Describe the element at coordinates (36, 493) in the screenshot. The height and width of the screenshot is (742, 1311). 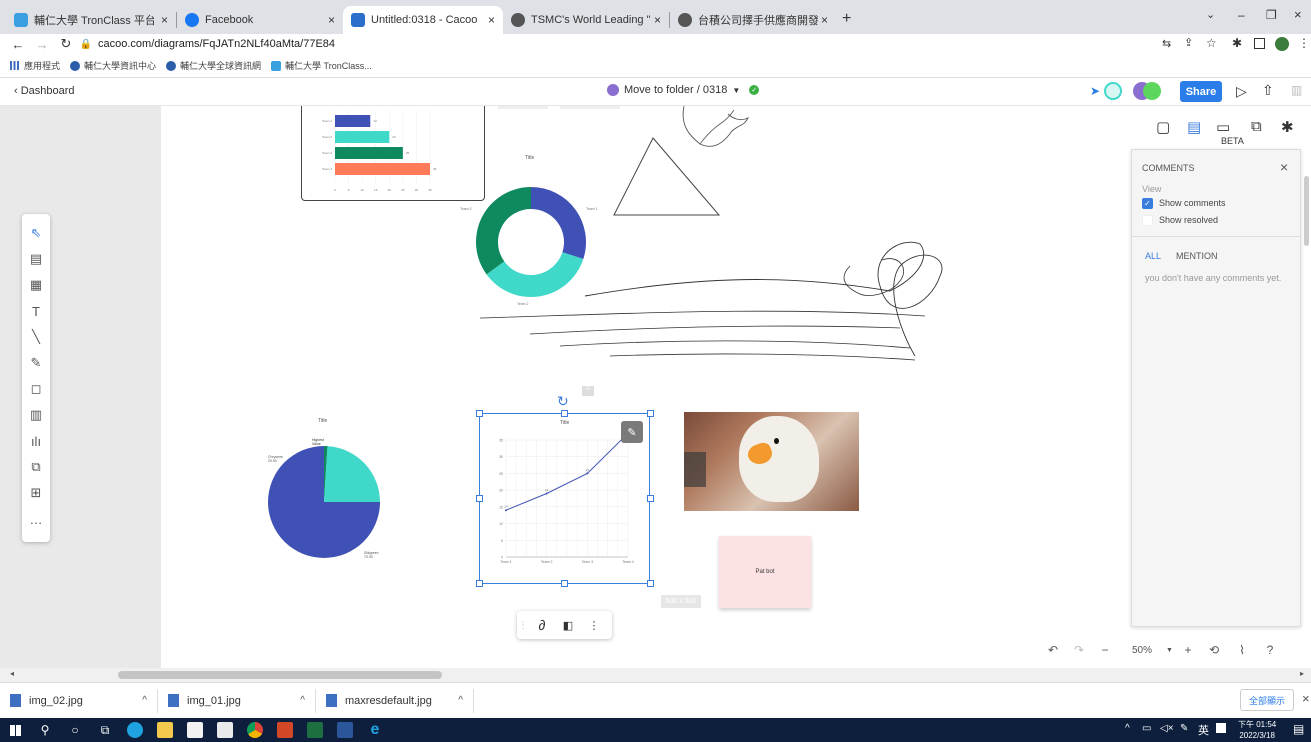
I see `plus-box-icon: ⊞` at that location.